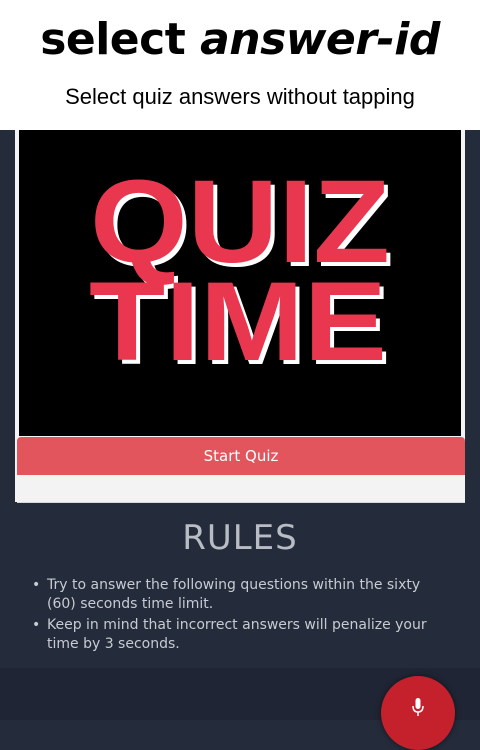  I want to click on caption-subtitle: Select quiz answers without tapping, so click(240, 96).